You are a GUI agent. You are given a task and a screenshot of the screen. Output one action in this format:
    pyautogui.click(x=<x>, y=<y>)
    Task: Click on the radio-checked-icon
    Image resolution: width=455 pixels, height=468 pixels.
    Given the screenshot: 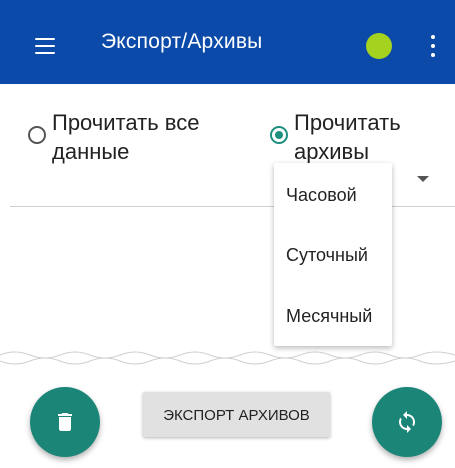 What is the action you would take?
    pyautogui.click(x=279, y=135)
    